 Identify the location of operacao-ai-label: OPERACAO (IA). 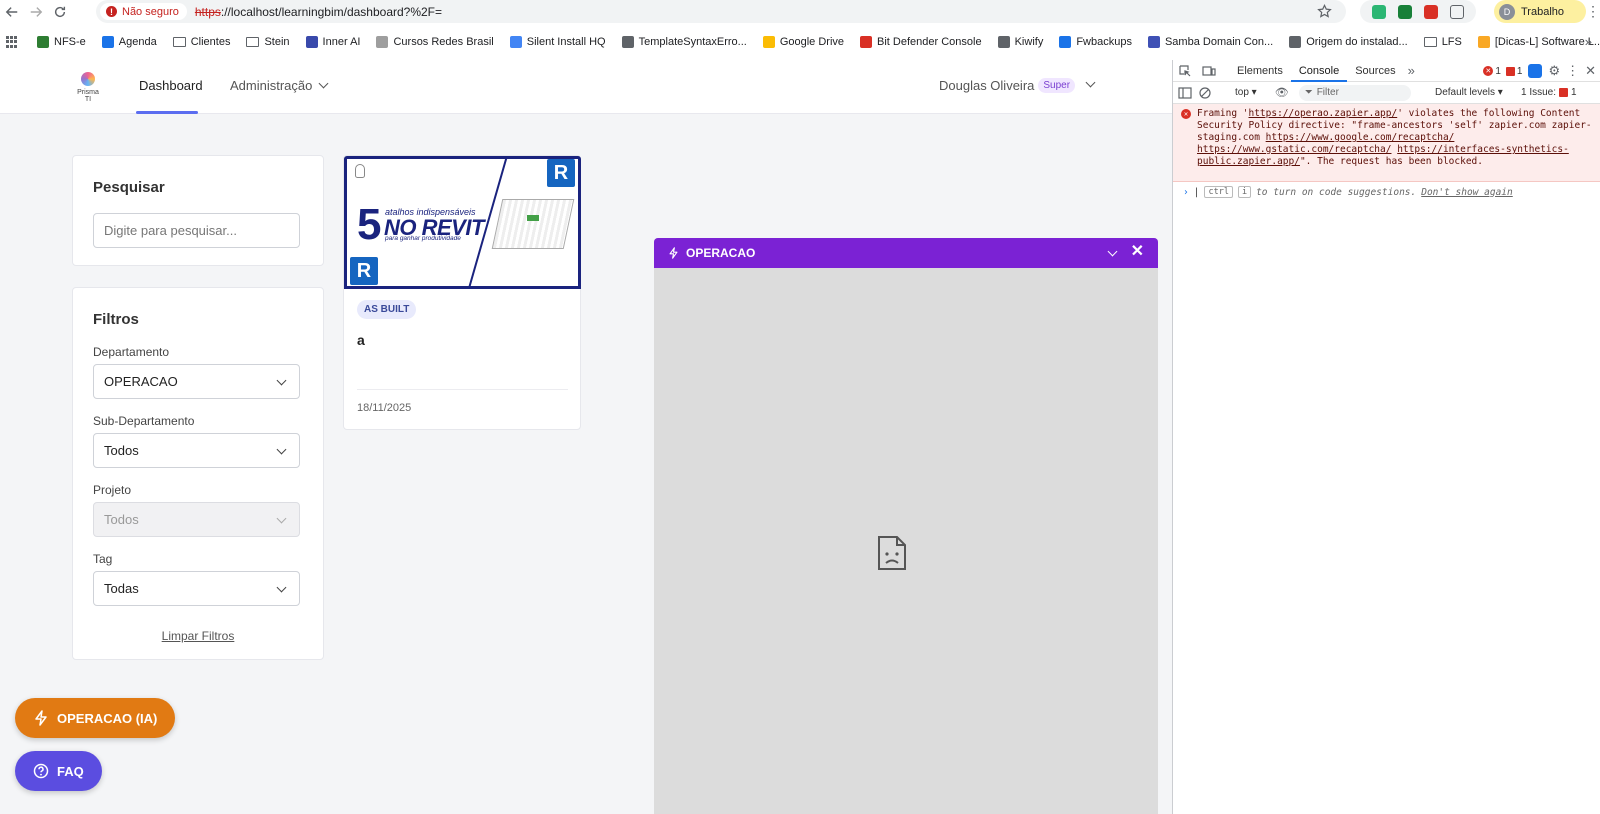
(107, 718).